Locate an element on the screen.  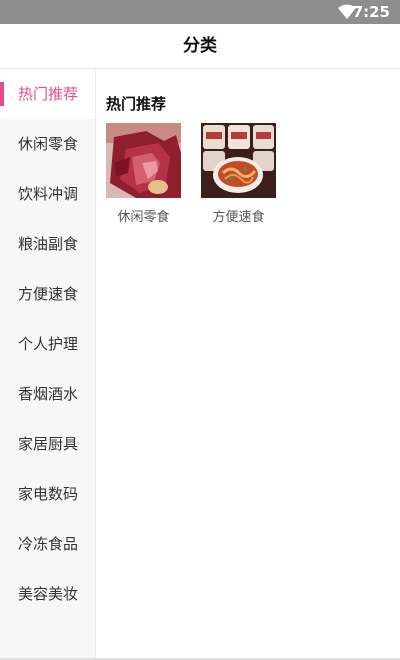
sidebar-item-grain-oil: 粮油副食 is located at coordinates (47, 244).